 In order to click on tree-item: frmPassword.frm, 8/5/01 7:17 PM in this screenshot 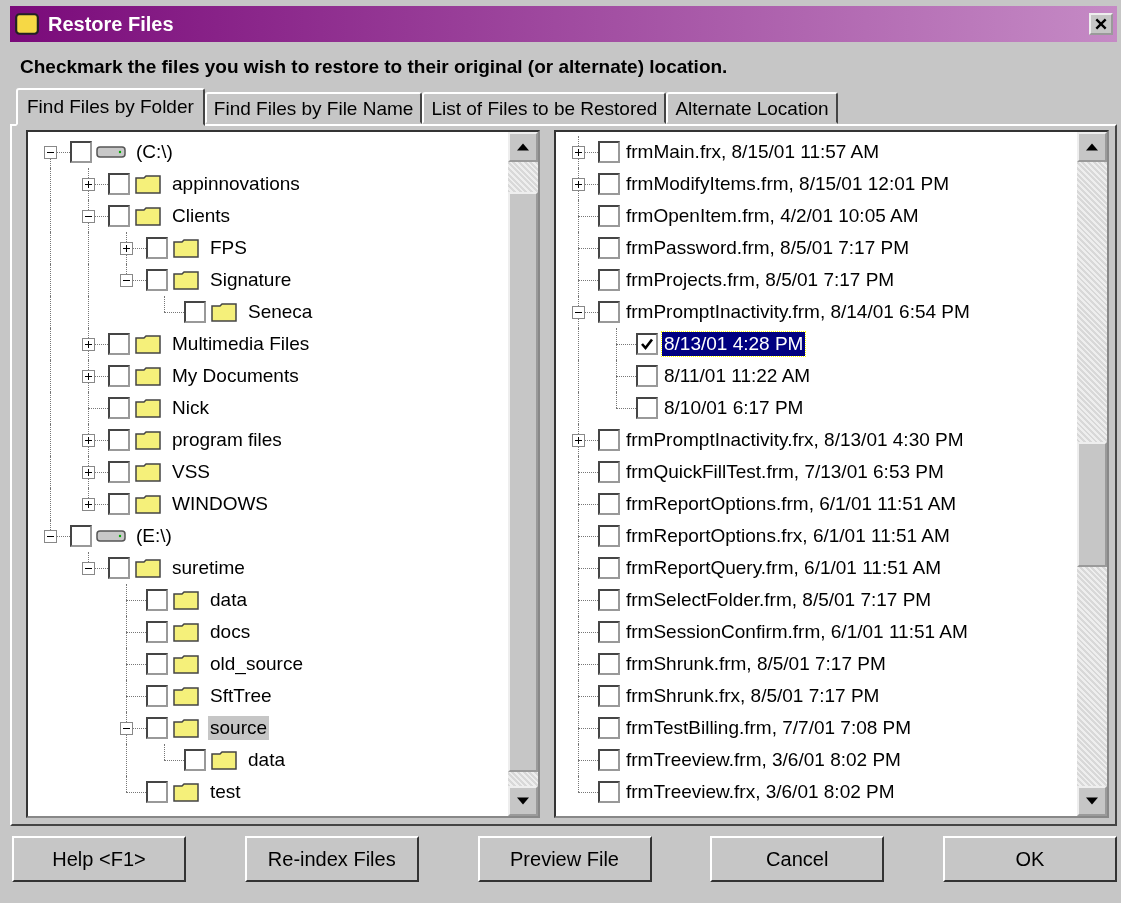, I will do `click(767, 248)`.